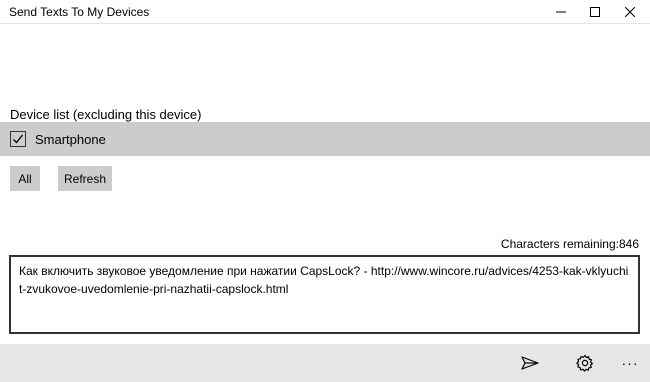 The width and height of the screenshot is (650, 382). What do you see at coordinates (325, 363) in the screenshot?
I see `bottom-command-bar: ···` at bounding box center [325, 363].